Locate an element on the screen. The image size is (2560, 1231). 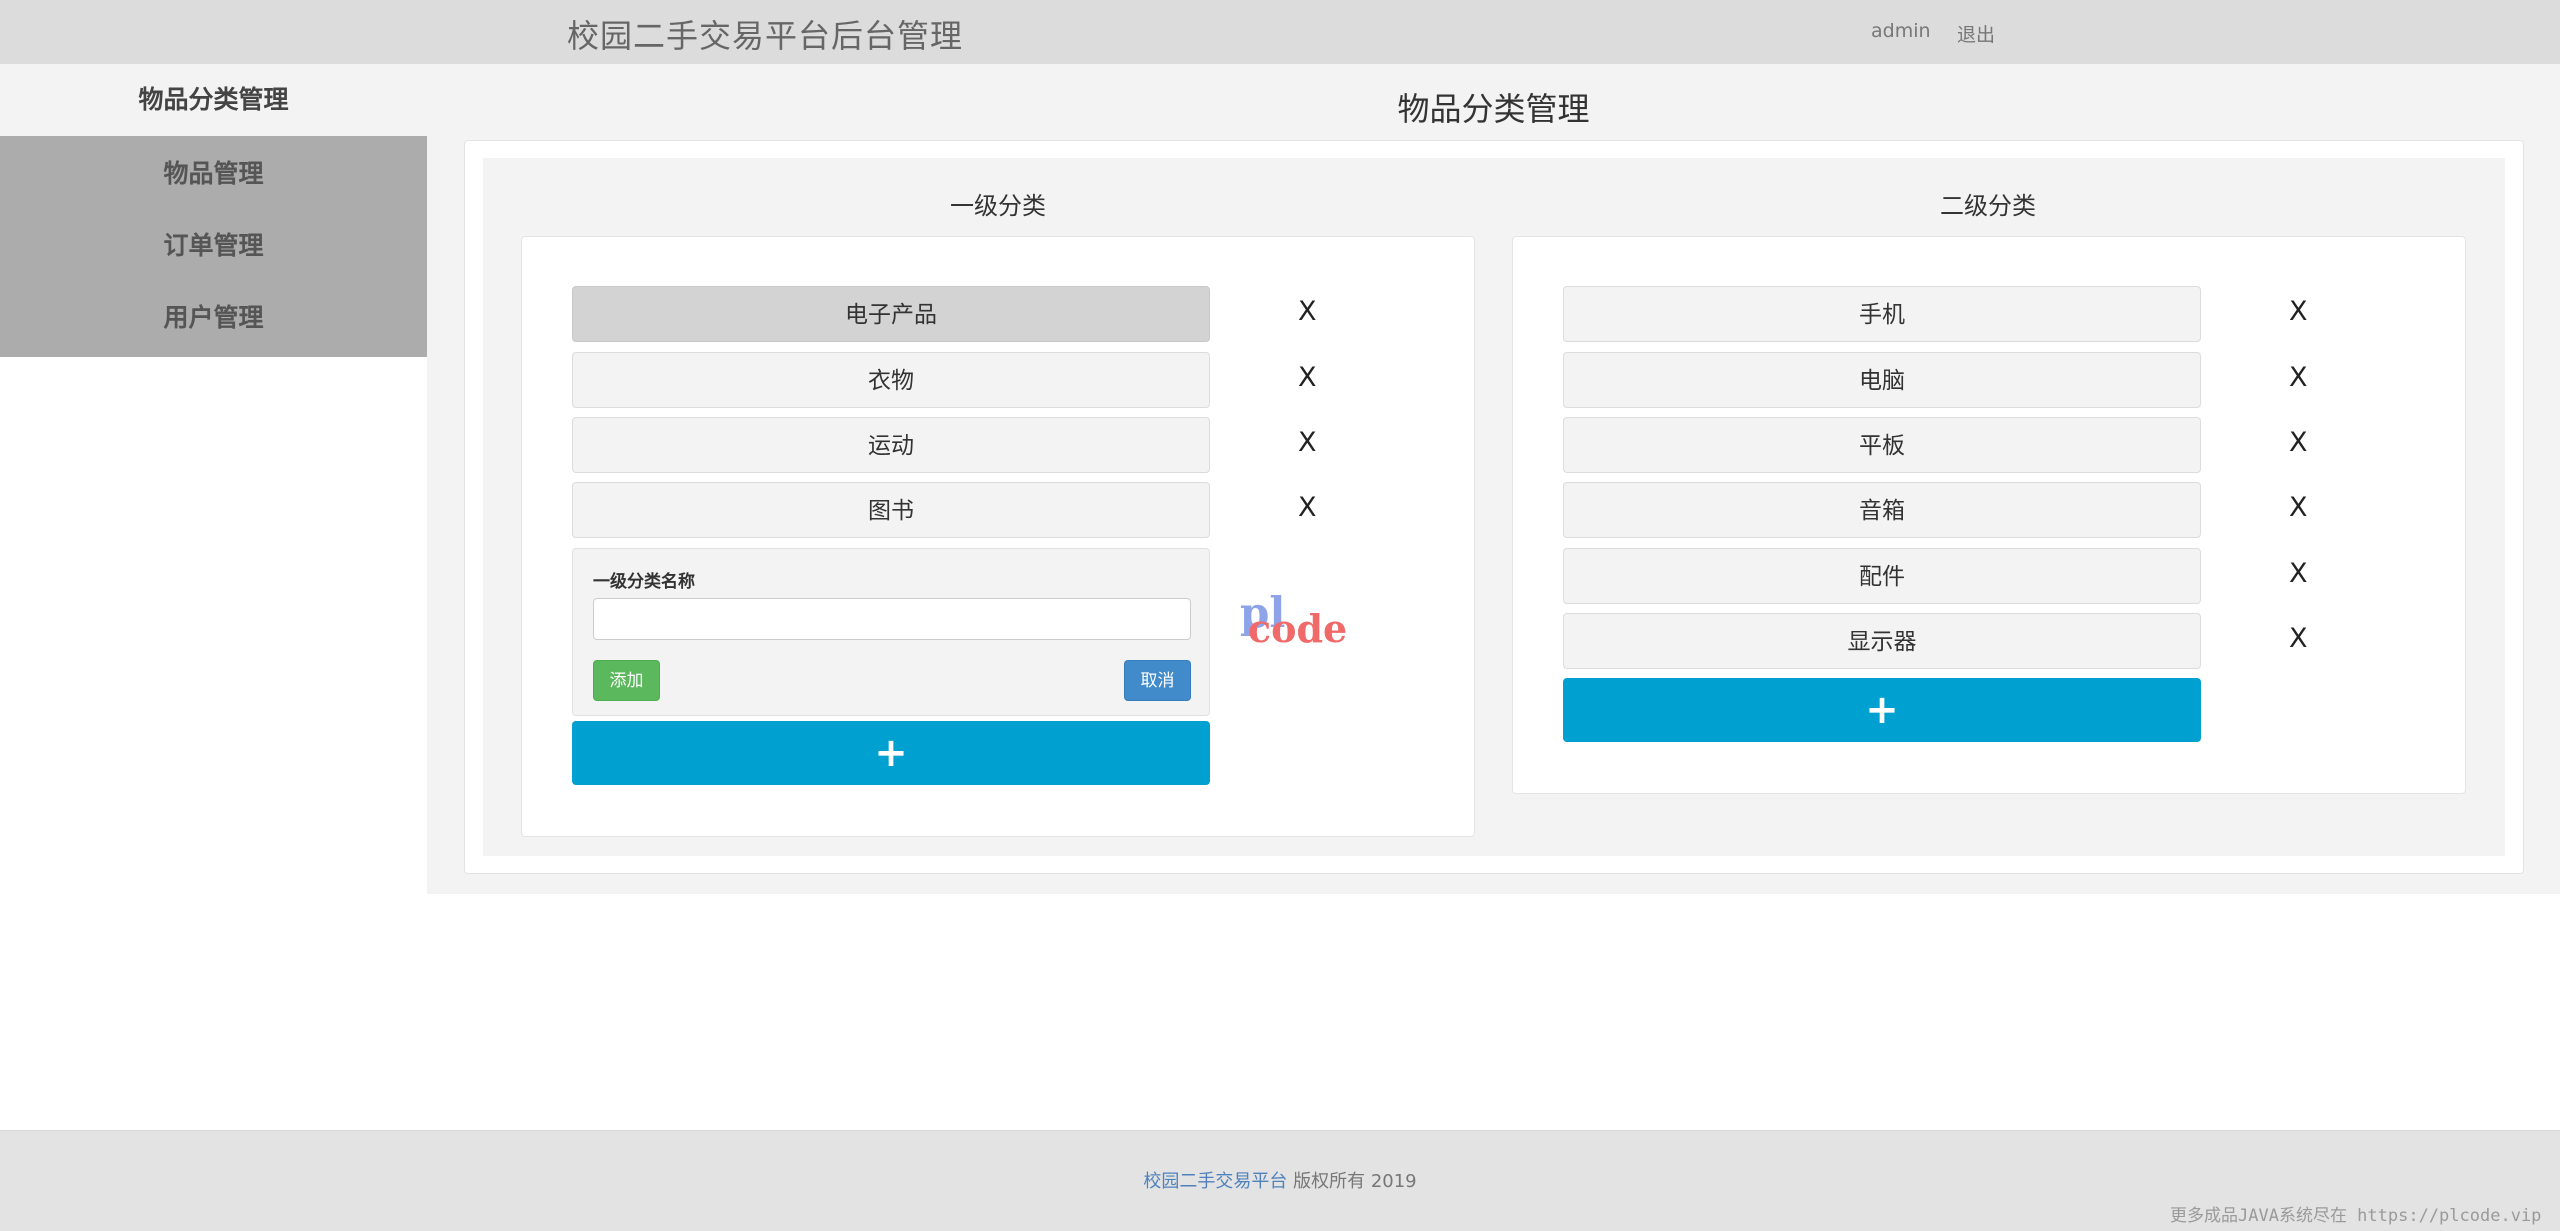
sidebar: 物品分类管理 物品管理 订单管理 用户管理 is located at coordinates (213, 210).